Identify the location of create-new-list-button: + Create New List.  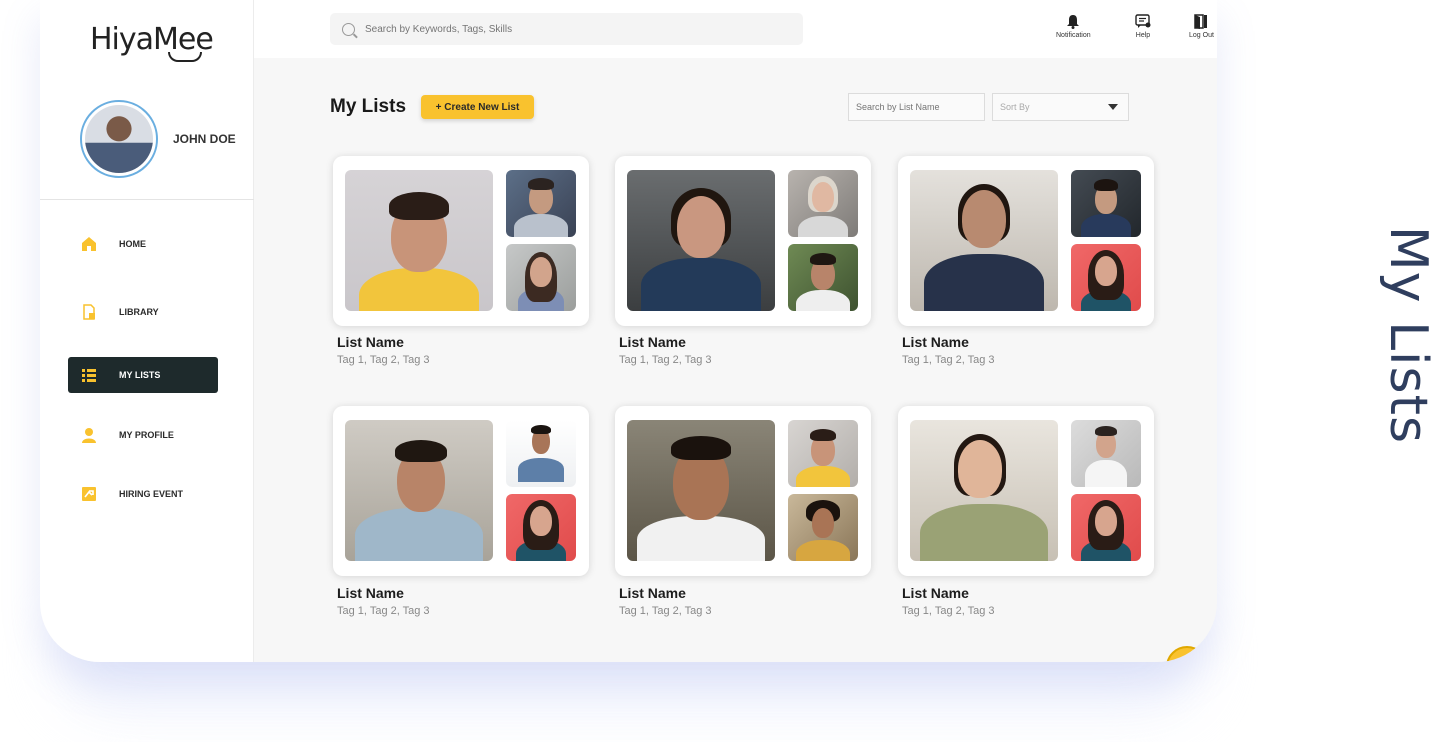
(477, 107).